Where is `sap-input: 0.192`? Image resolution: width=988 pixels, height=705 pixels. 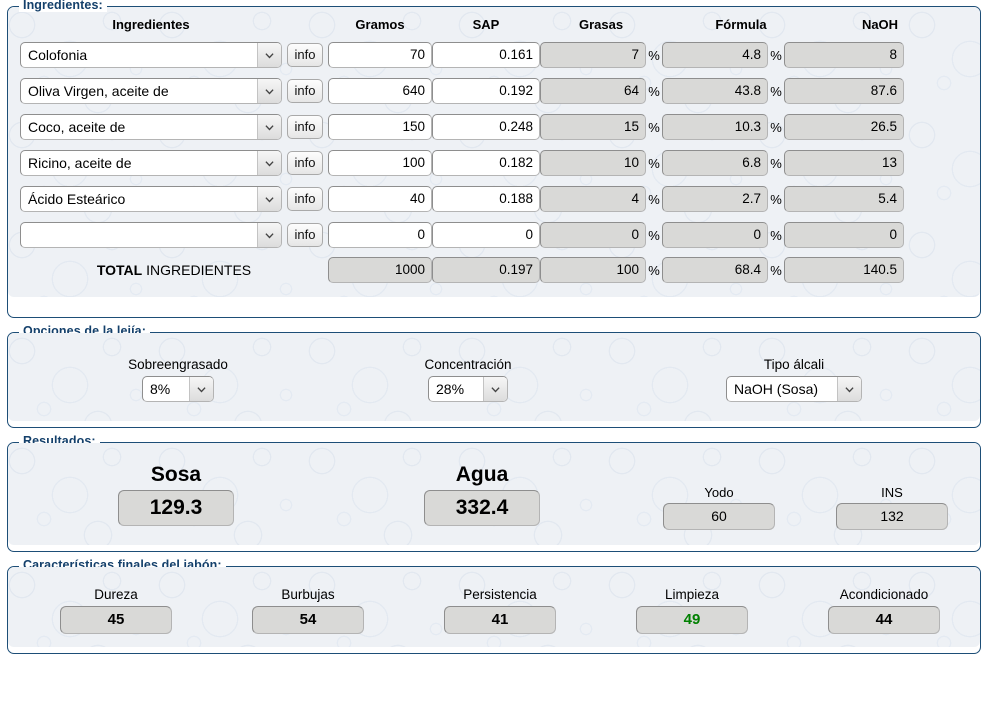
sap-input: 0.192 is located at coordinates (486, 91).